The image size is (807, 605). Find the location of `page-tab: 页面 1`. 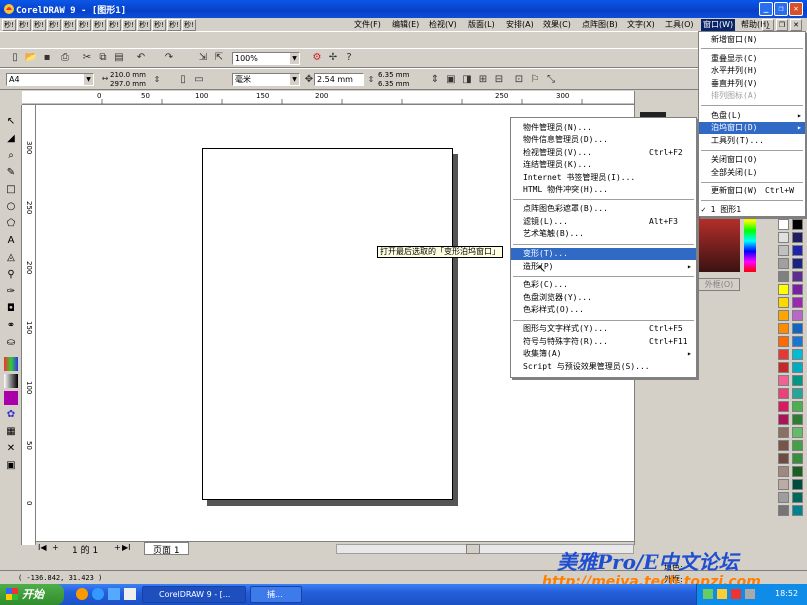

page-tab: 页面 1 is located at coordinates (166, 549).